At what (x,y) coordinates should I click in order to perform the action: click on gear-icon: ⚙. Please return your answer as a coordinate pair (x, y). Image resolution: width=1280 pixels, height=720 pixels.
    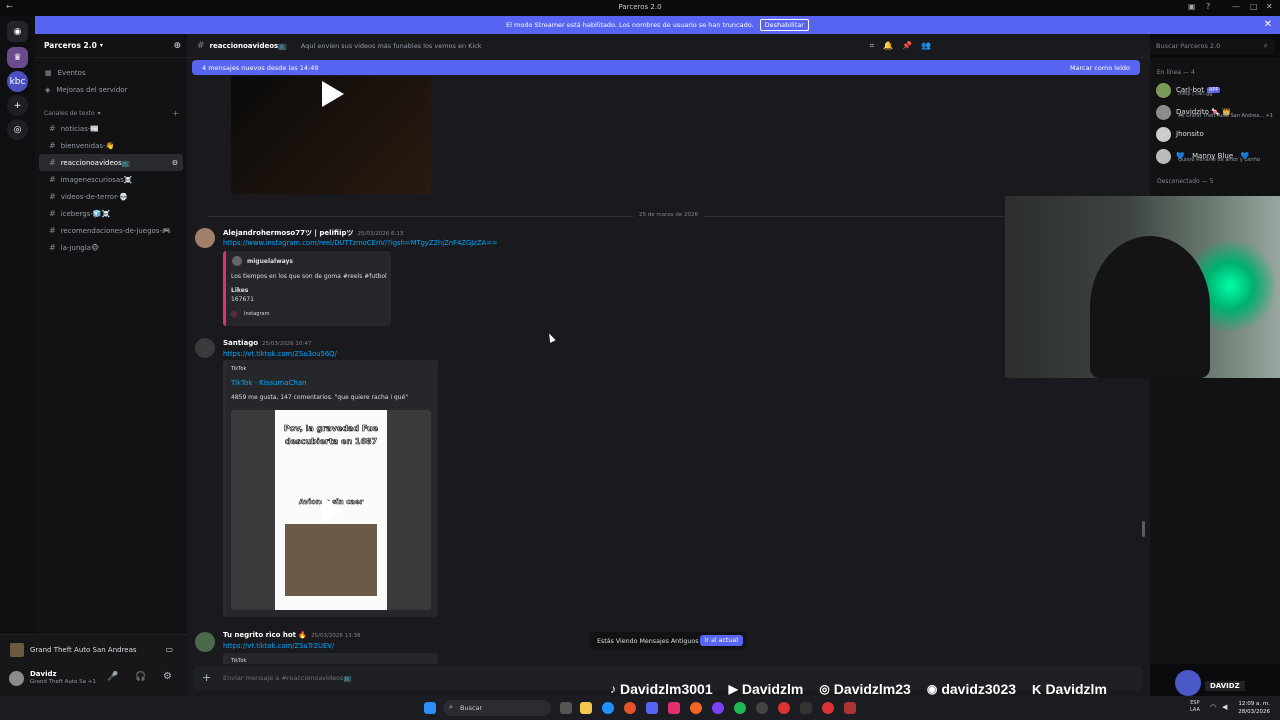
    Looking at the image, I should click on (167, 676).